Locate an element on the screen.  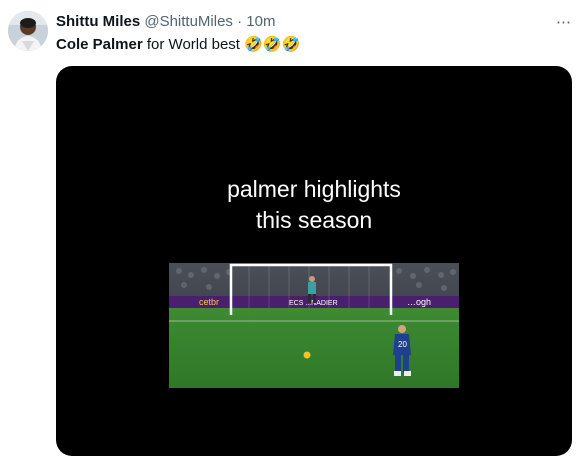
more-options-icon: ⋯ is located at coordinates (563, 22).